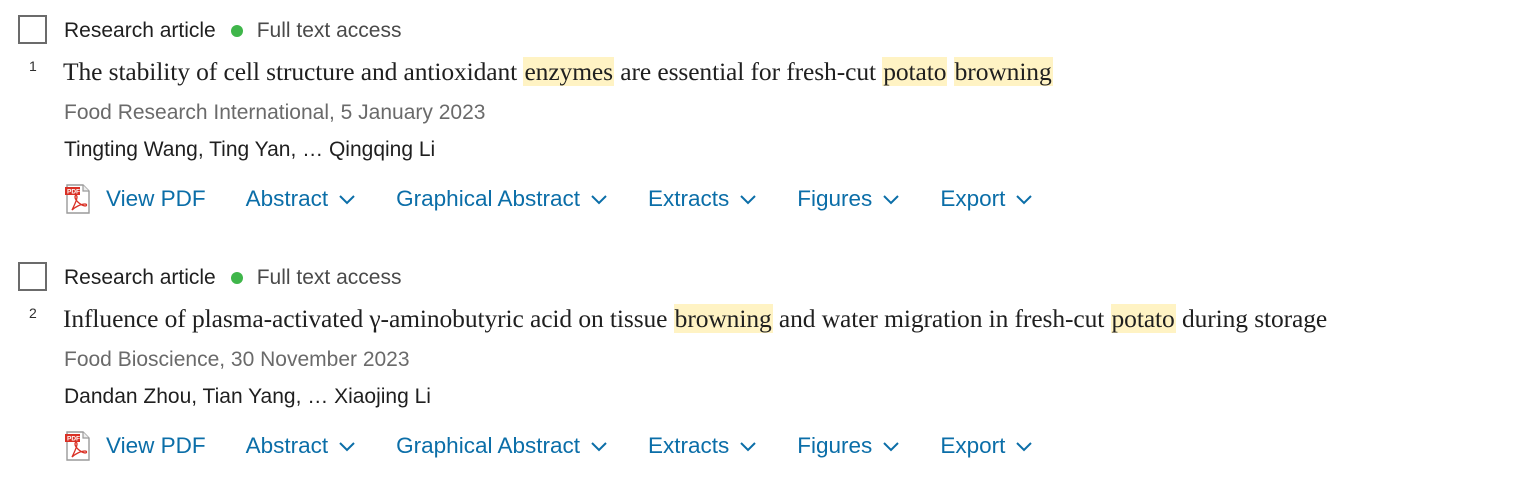 The height and width of the screenshot is (497, 1536). I want to click on title-highlight: enzymes, so click(568, 71).